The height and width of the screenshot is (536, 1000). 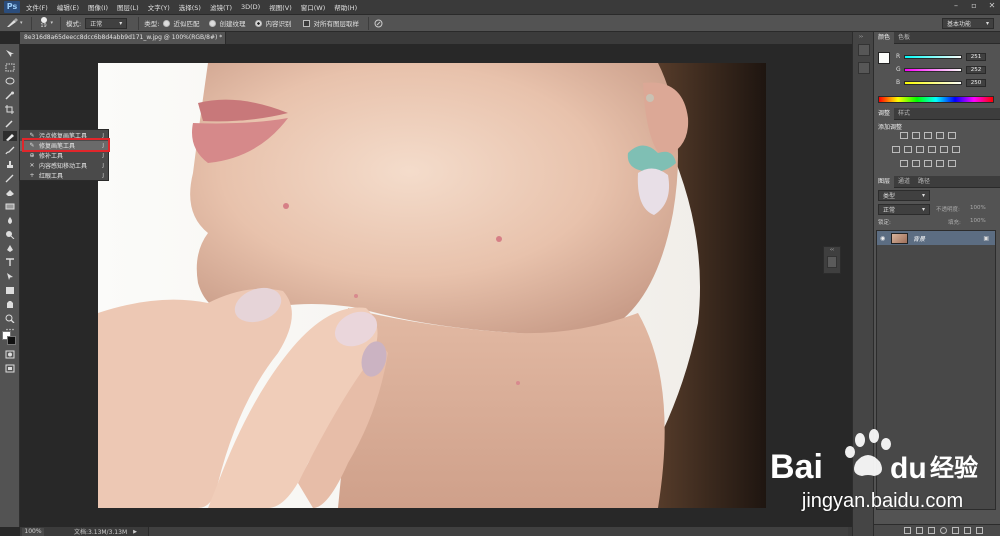 I want to click on channel-mixer-icon, so click(x=944, y=149).